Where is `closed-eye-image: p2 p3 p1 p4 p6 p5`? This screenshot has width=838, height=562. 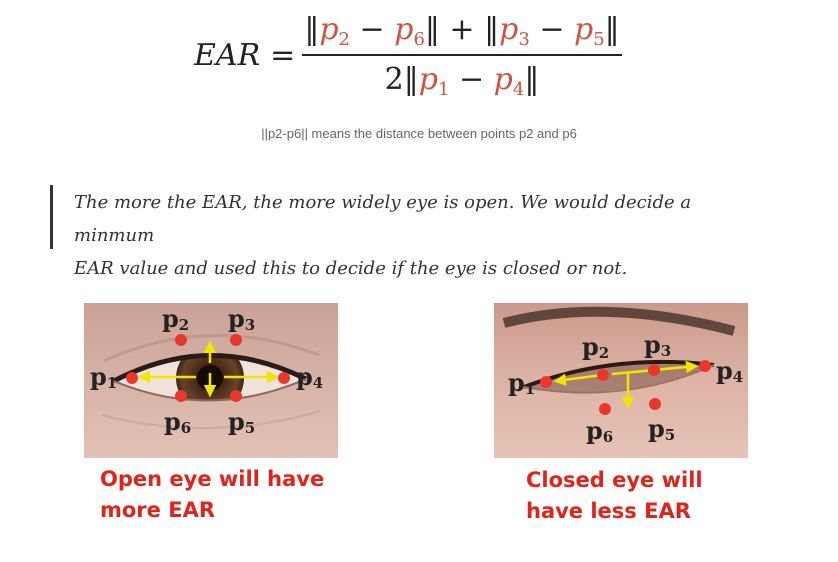 closed-eye-image: p2 p3 p1 p4 p6 p5 is located at coordinates (621, 380).